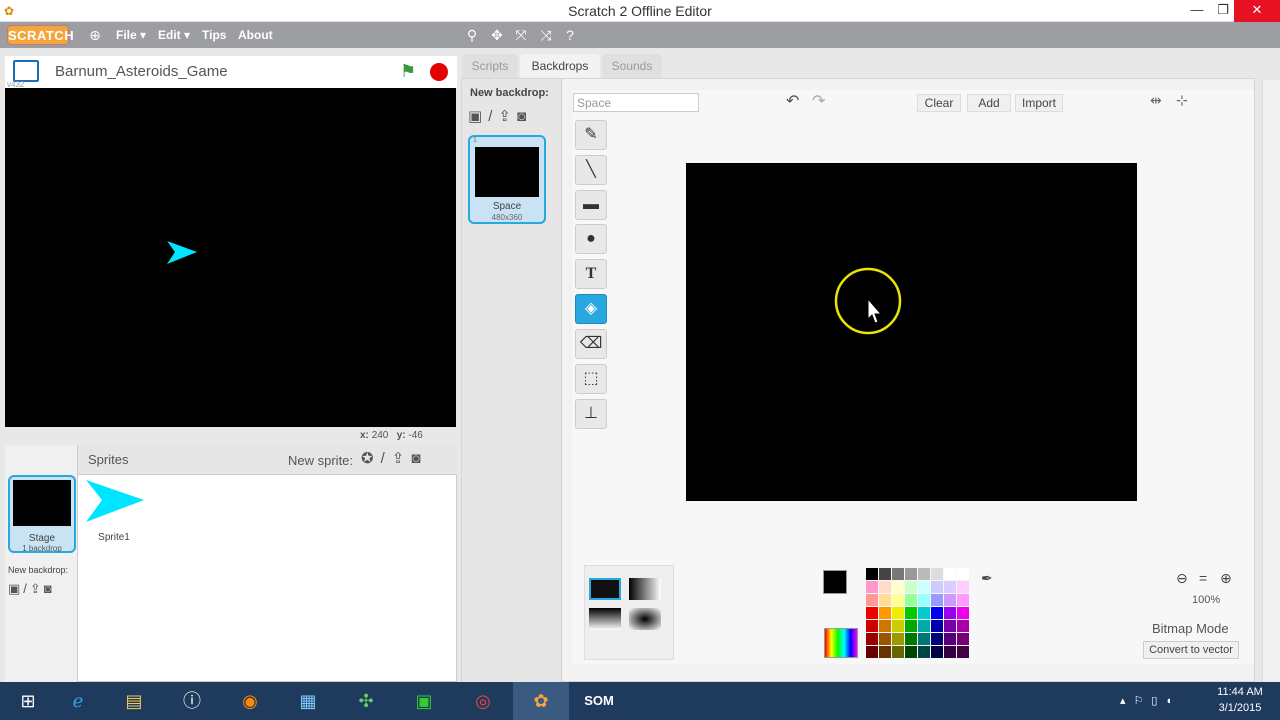  I want to click on minimize-button: —, so click(1197, 11).